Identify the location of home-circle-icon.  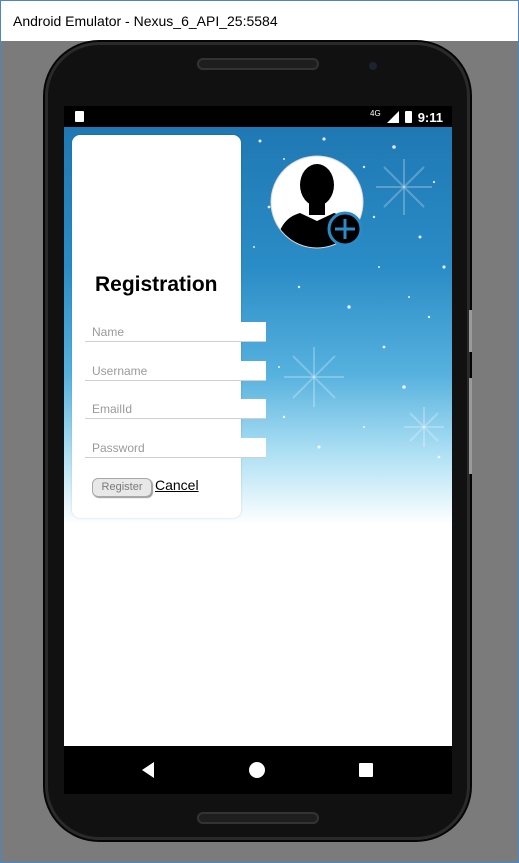
(257, 770).